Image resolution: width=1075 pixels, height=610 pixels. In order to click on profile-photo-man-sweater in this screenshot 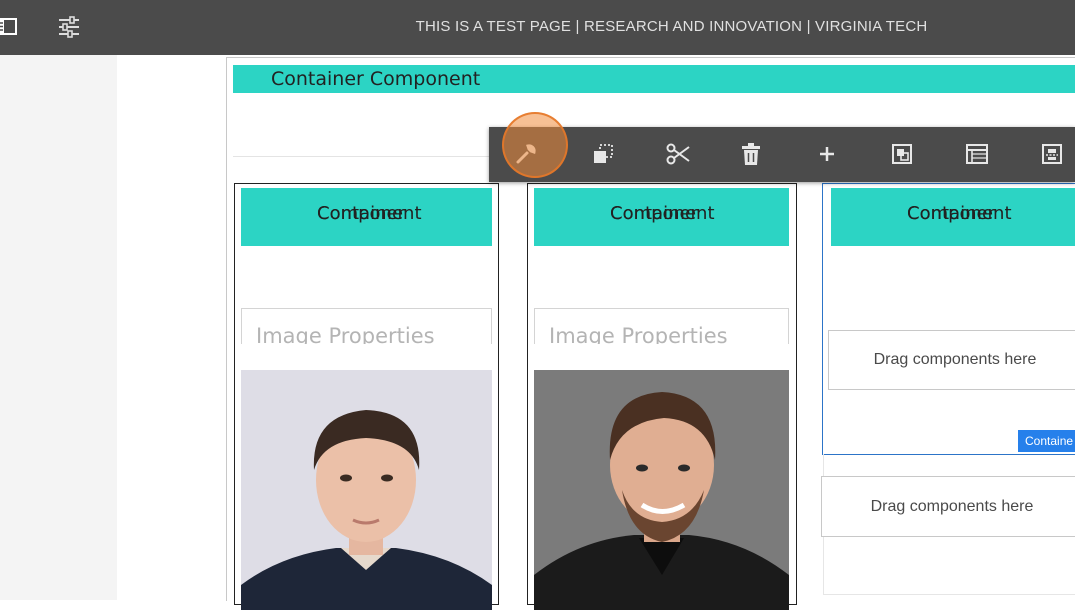, I will do `click(366, 490)`.